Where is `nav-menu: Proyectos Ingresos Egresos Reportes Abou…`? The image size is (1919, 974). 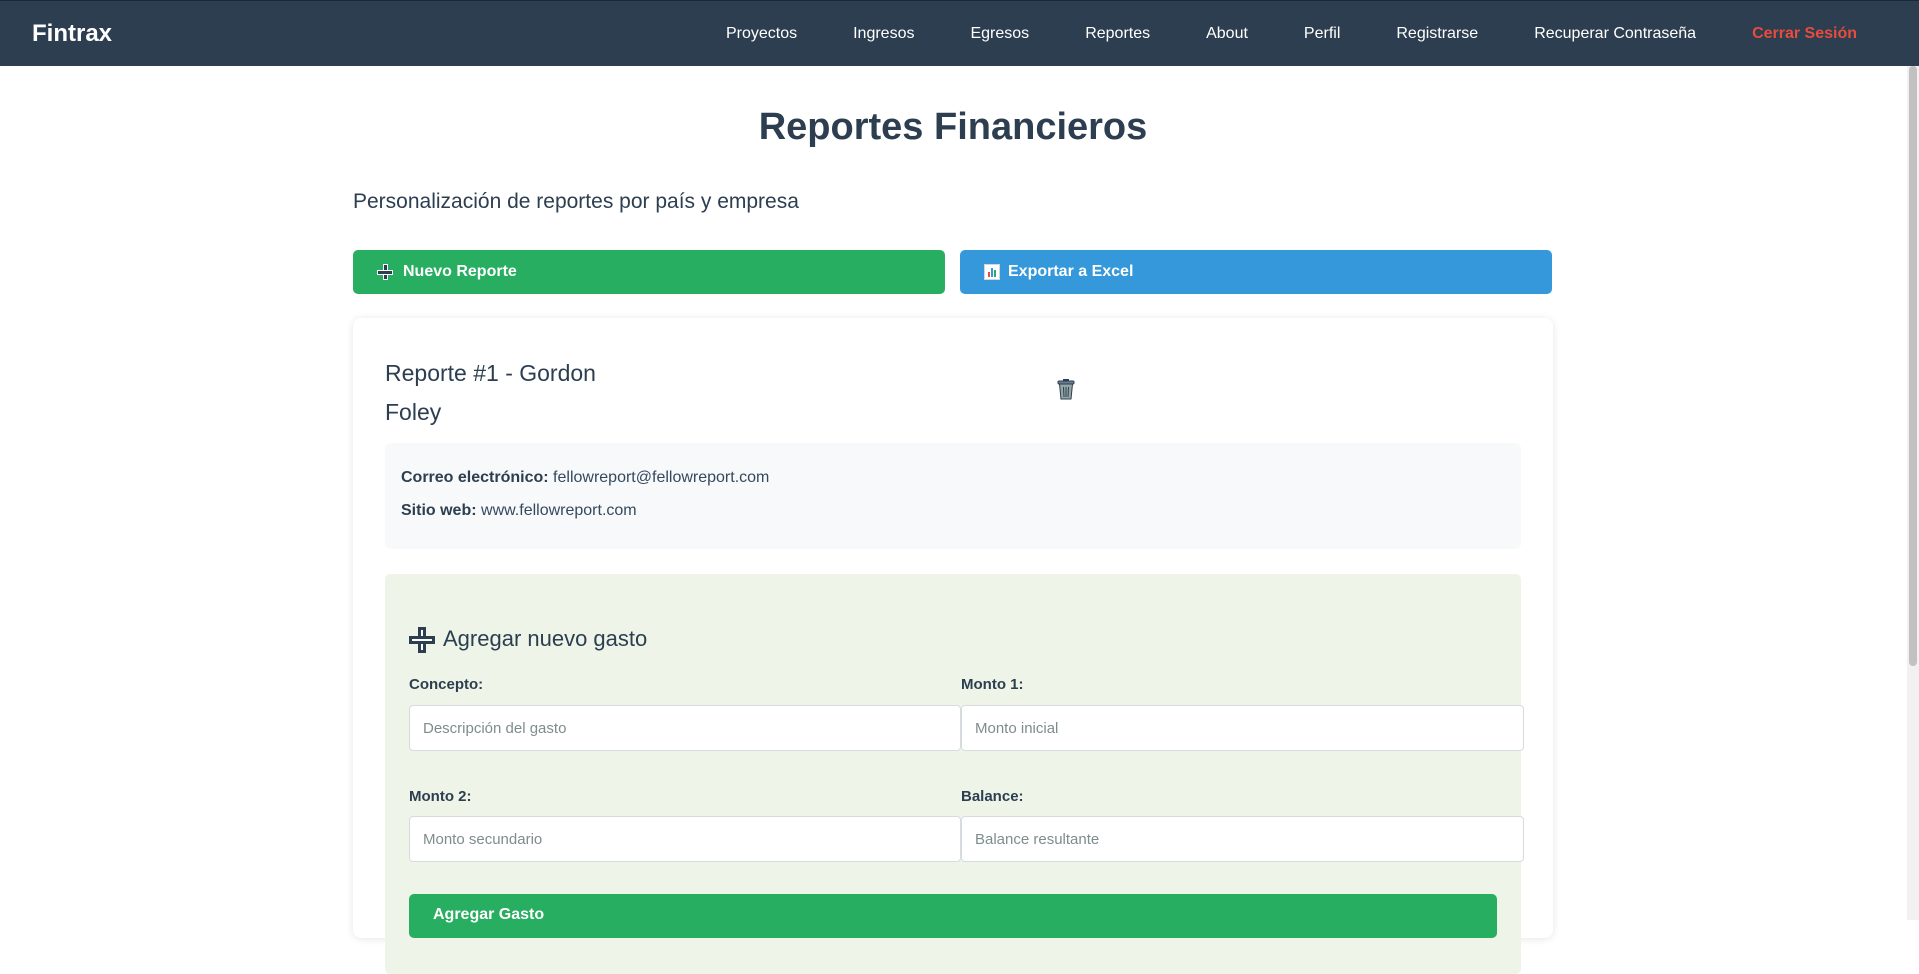 nav-menu: Proyectos Ingresos Egresos Reportes Abou… is located at coordinates (1263, 34).